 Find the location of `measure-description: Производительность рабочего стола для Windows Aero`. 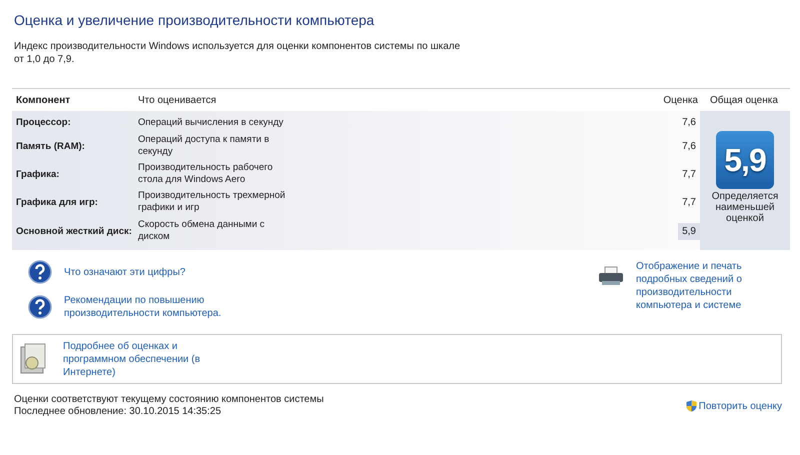

measure-description: Производительность рабочего стола для Windows Aero is located at coordinates (205, 174).